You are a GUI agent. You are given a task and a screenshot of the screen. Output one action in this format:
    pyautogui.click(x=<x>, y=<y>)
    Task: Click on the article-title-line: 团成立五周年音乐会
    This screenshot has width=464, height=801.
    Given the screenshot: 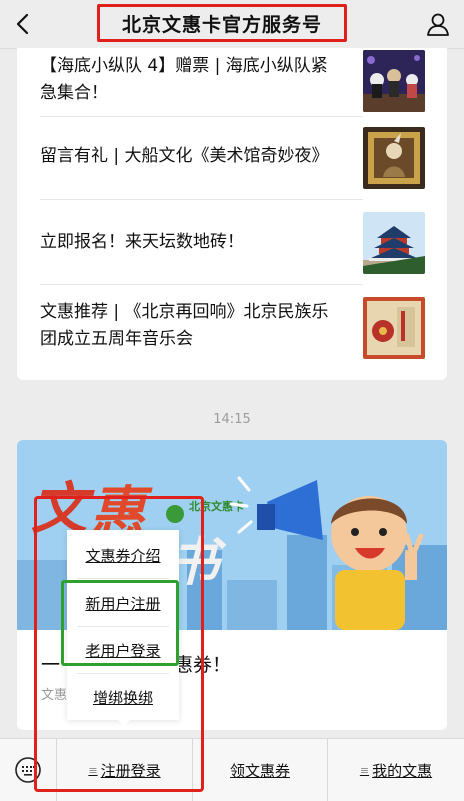 What is the action you would take?
    pyautogui.click(x=116, y=339)
    